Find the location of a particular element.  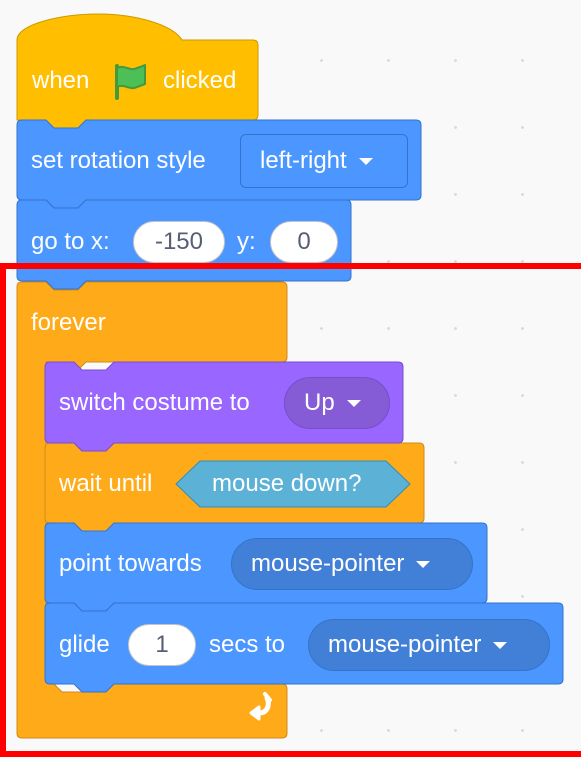

dropdown-caret-icon is located at coordinates (365, 161).